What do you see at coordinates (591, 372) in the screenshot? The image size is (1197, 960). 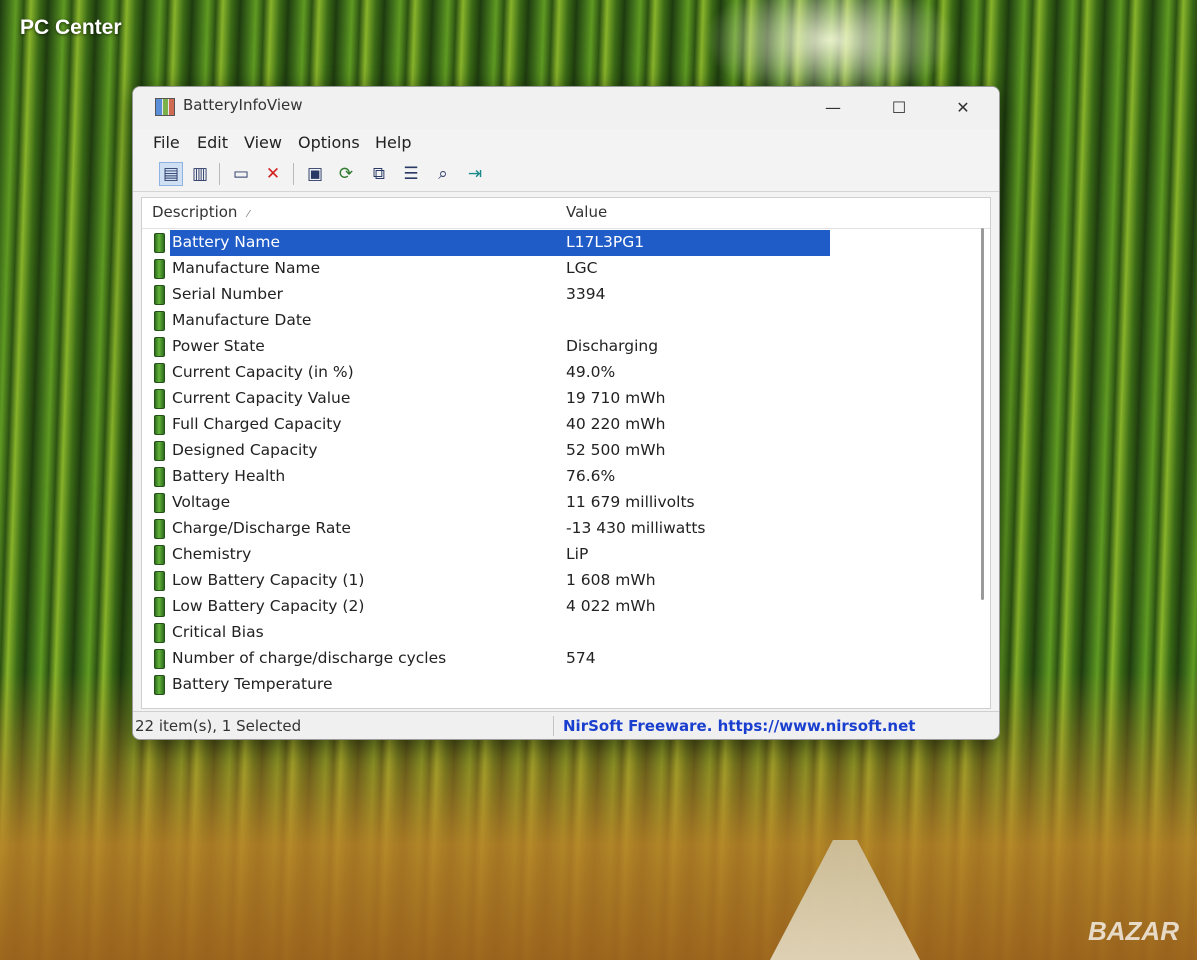 I see `row-value: 49.0%` at bounding box center [591, 372].